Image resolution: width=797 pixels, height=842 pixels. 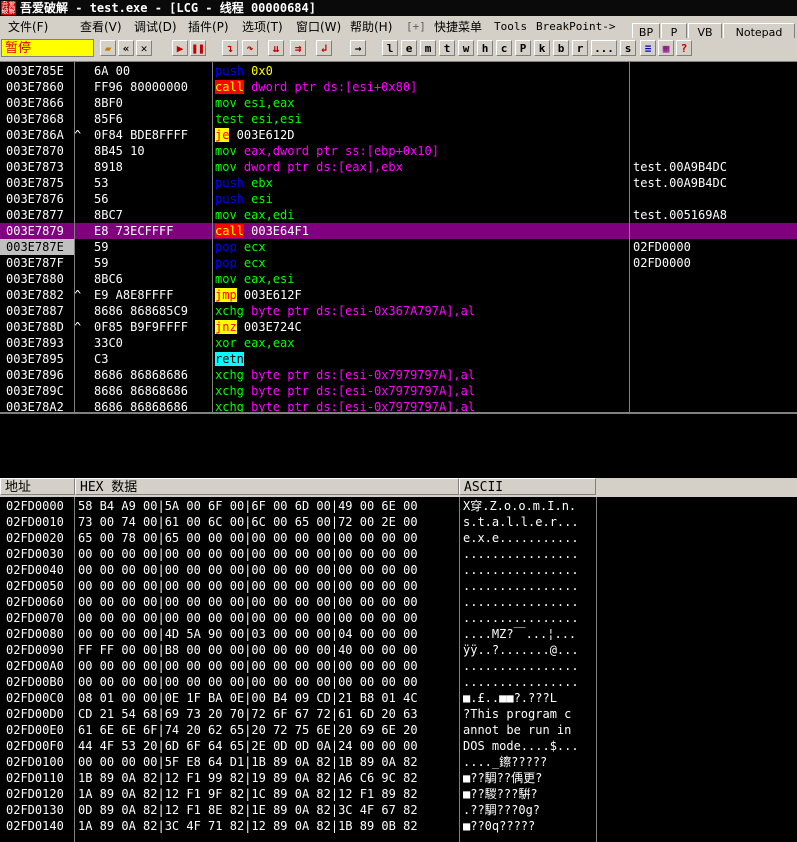 What do you see at coordinates (101, 27) in the screenshot?
I see `menu-view: 查看(V)` at bounding box center [101, 27].